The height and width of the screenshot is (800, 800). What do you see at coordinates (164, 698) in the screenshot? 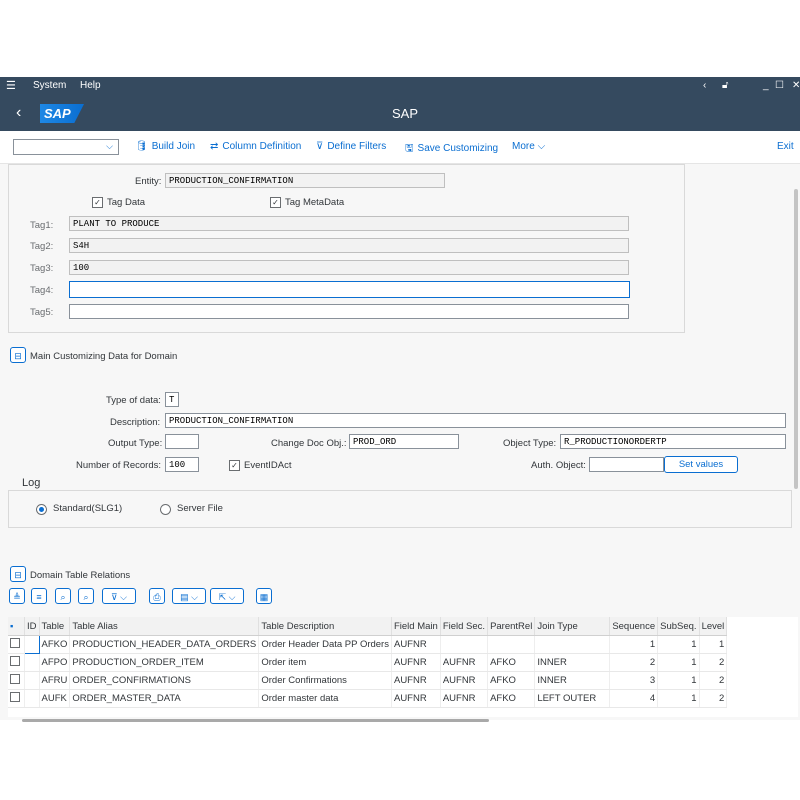
I see `table-cell: ORDER_MASTER_DATA` at bounding box center [164, 698].